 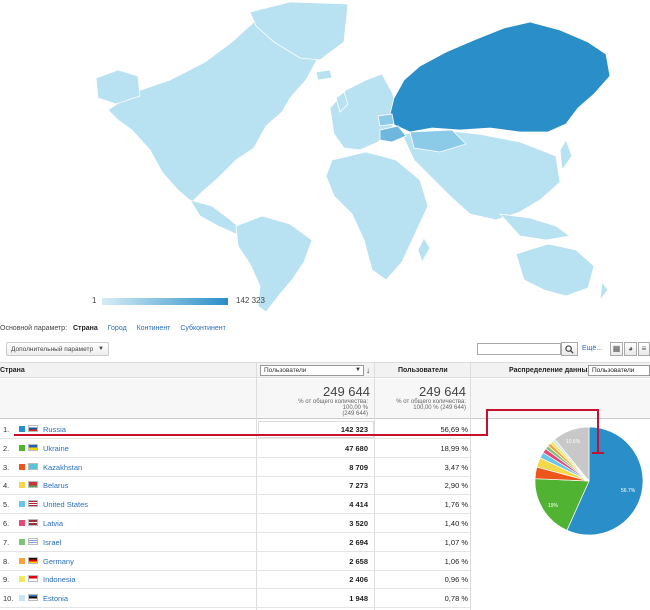 I want to click on table-search-input, so click(x=519, y=349).